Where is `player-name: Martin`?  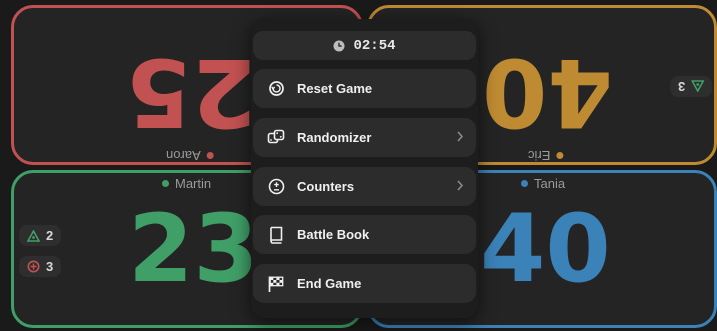
player-name: Martin is located at coordinates (186, 183).